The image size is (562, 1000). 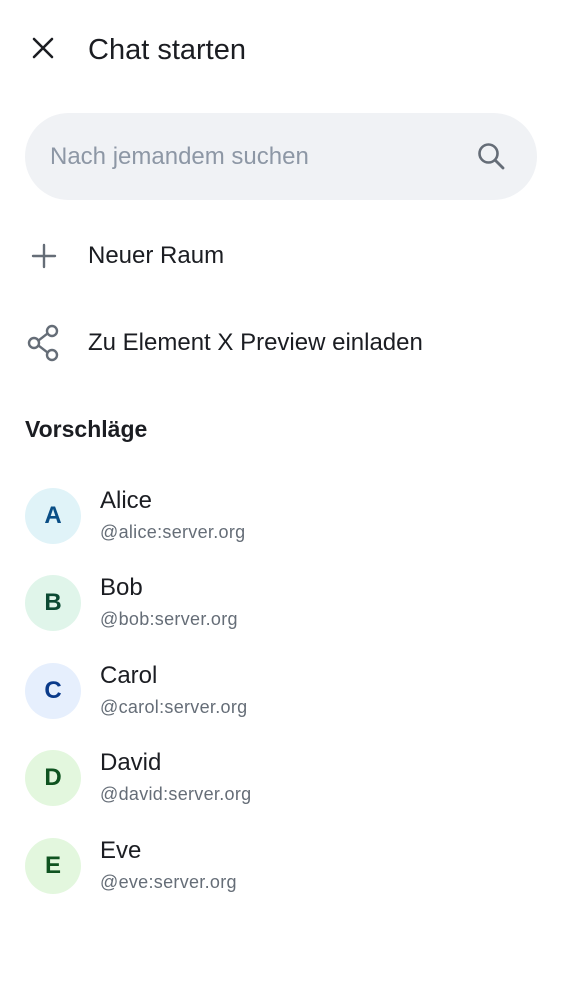 I want to click on avatar: D, so click(x=53, y=778).